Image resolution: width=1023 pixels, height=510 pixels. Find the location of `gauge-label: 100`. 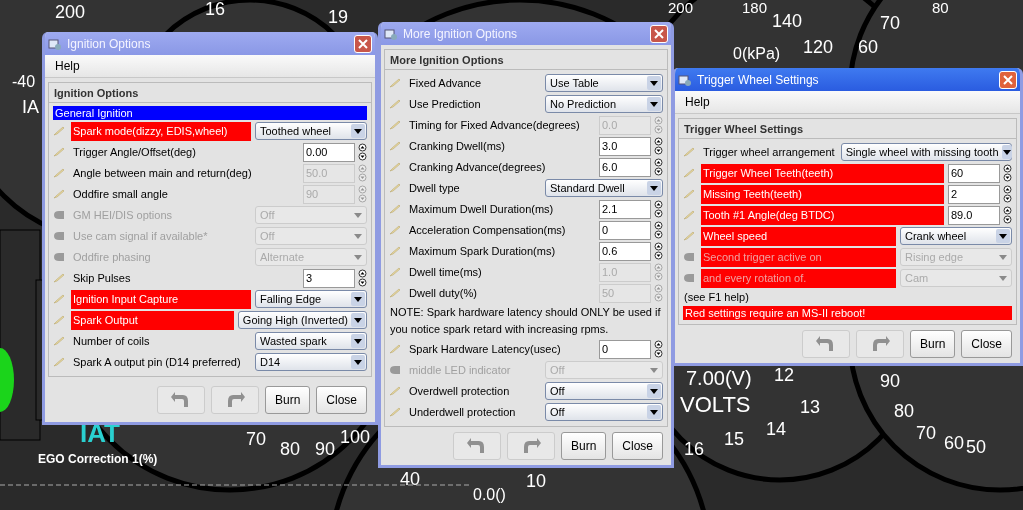

gauge-label: 100 is located at coordinates (355, 437).